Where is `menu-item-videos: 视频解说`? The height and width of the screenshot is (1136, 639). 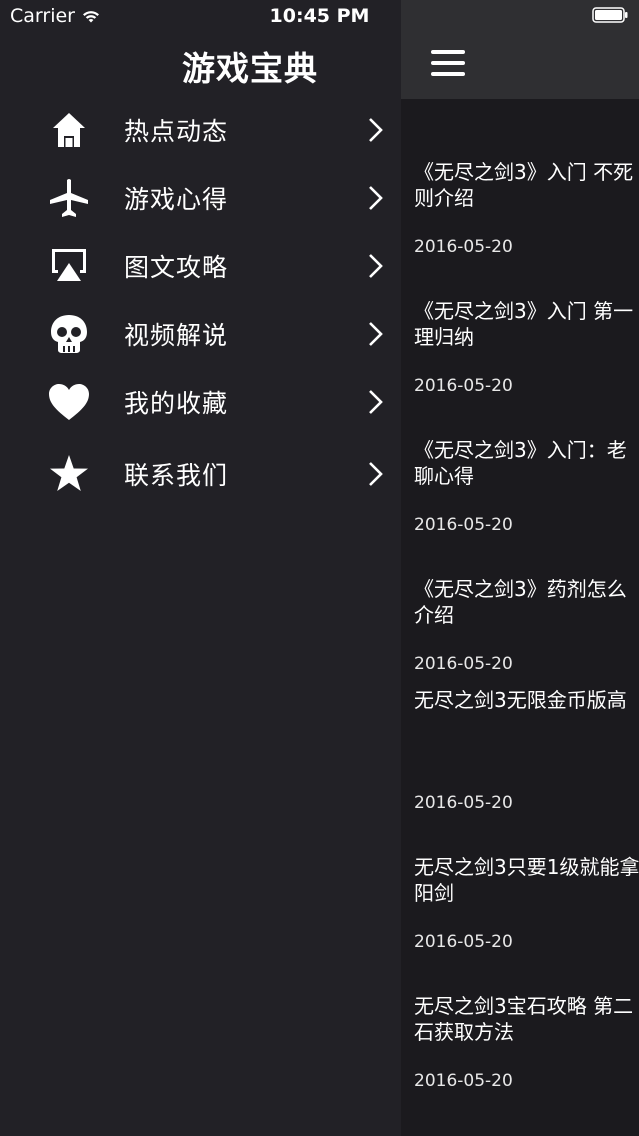
menu-item-videos: 视频解说 is located at coordinates (200, 334).